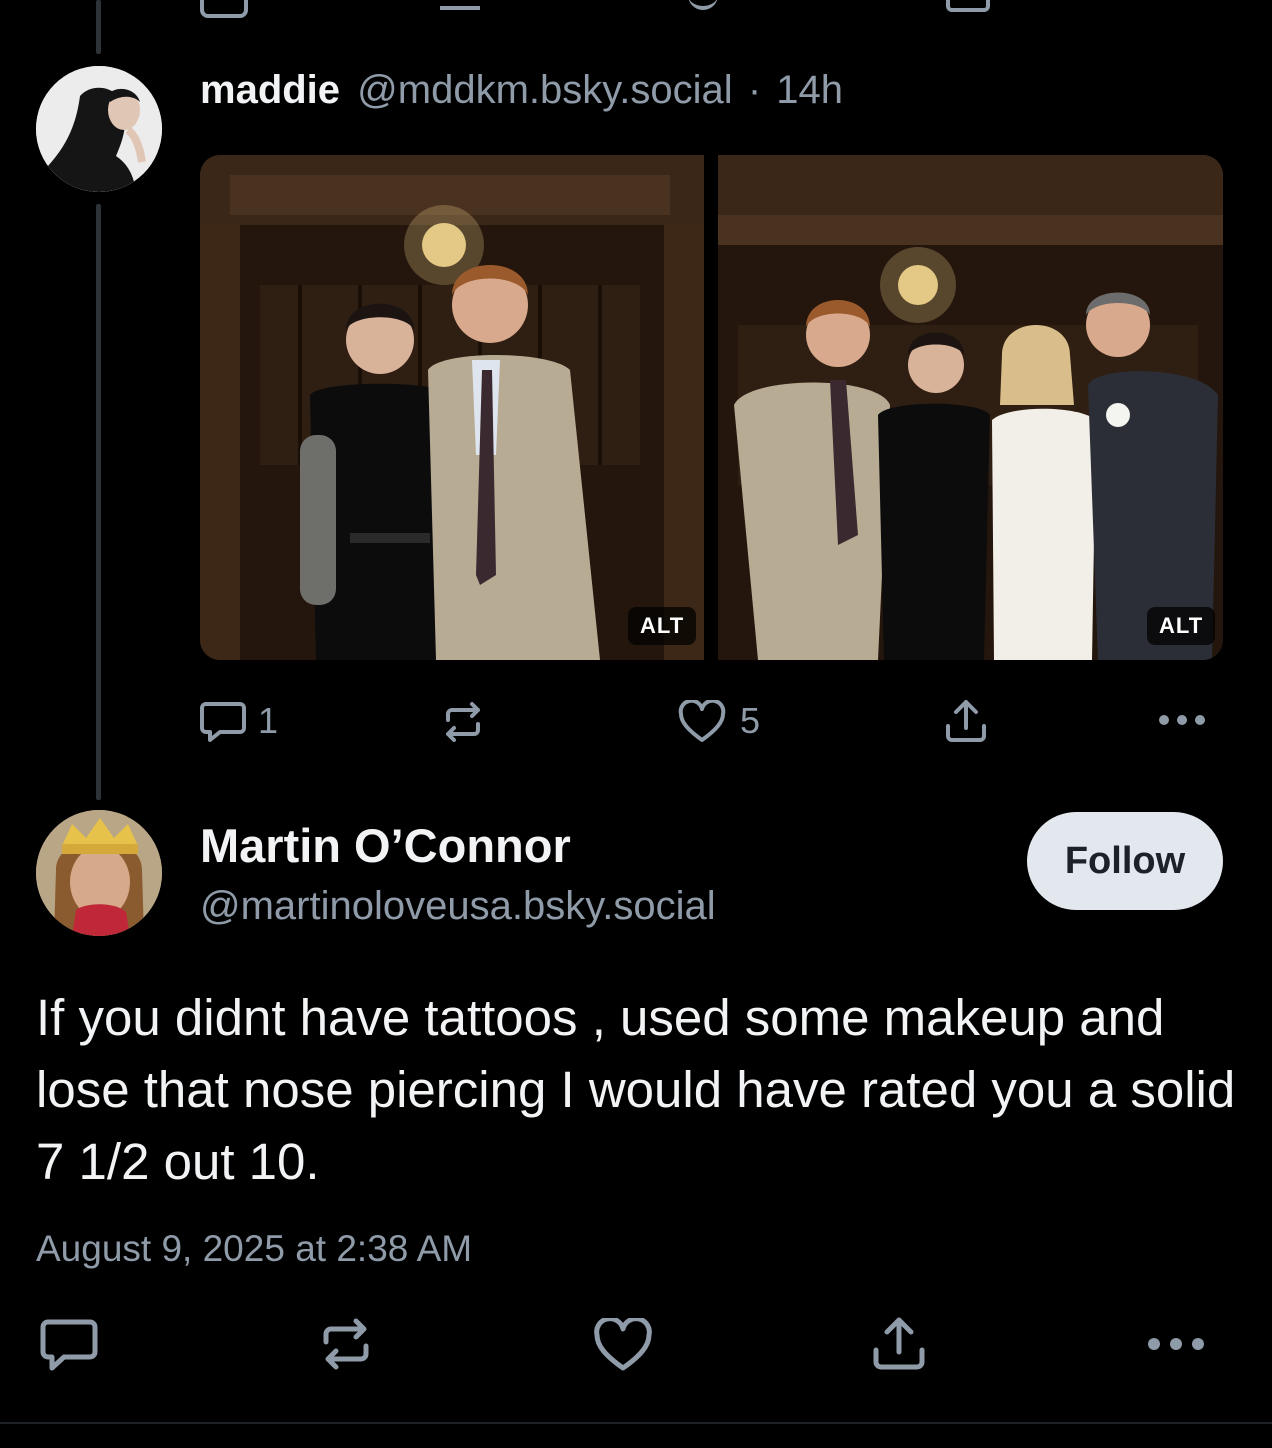 The width and height of the screenshot is (1272, 1448). I want to click on author-handle: @mddkm.bsky.social, so click(545, 90).